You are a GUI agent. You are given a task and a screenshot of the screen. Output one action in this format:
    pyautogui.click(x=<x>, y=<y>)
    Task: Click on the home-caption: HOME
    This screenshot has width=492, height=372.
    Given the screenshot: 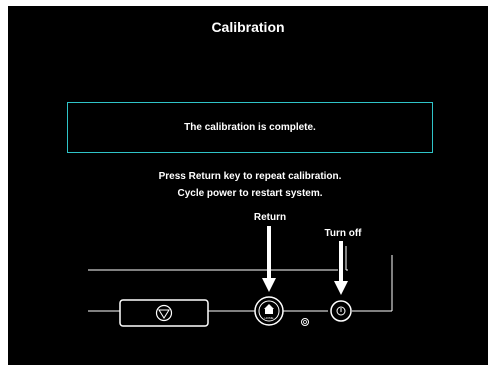 What is the action you would take?
    pyautogui.click(x=269, y=318)
    